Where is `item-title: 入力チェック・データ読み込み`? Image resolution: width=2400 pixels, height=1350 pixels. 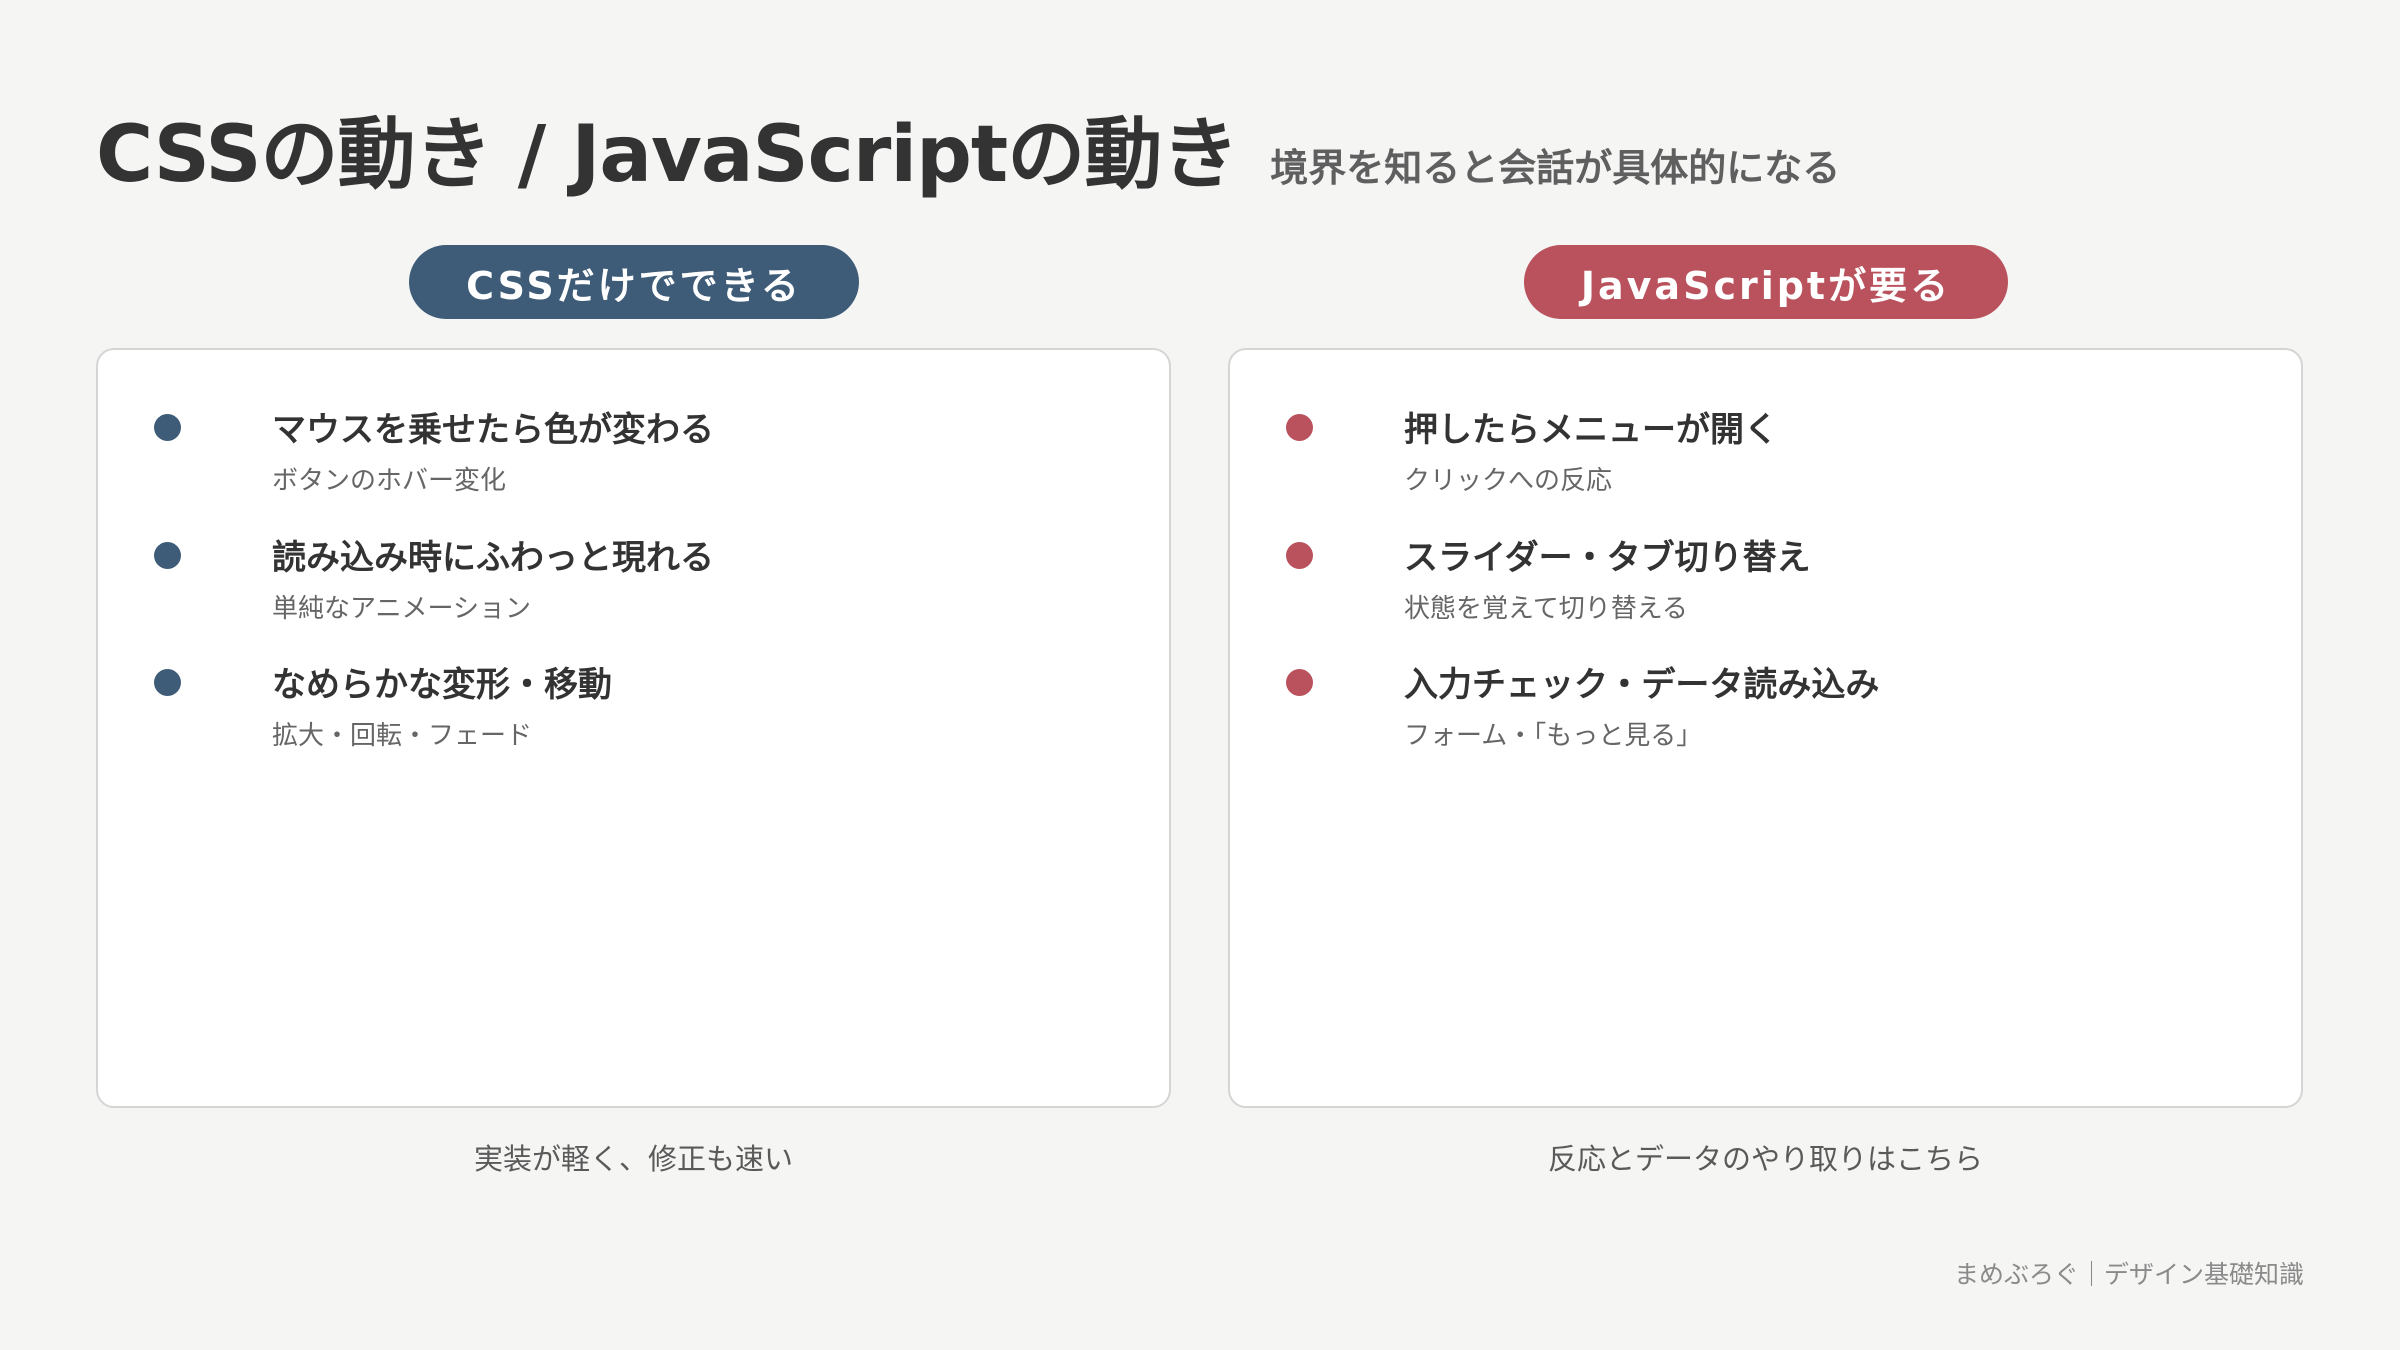
item-title: 入力チェック・データ読み込み is located at coordinates (1642, 685).